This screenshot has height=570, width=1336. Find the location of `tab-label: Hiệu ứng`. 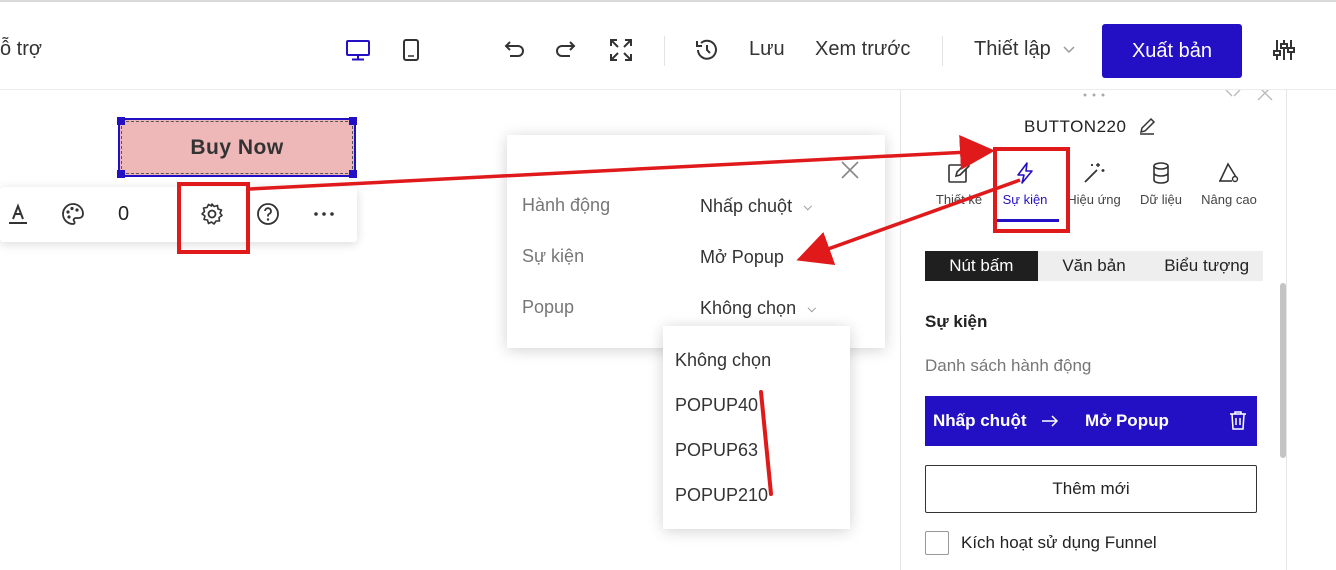

tab-label: Hiệu ứng is located at coordinates (1094, 199).